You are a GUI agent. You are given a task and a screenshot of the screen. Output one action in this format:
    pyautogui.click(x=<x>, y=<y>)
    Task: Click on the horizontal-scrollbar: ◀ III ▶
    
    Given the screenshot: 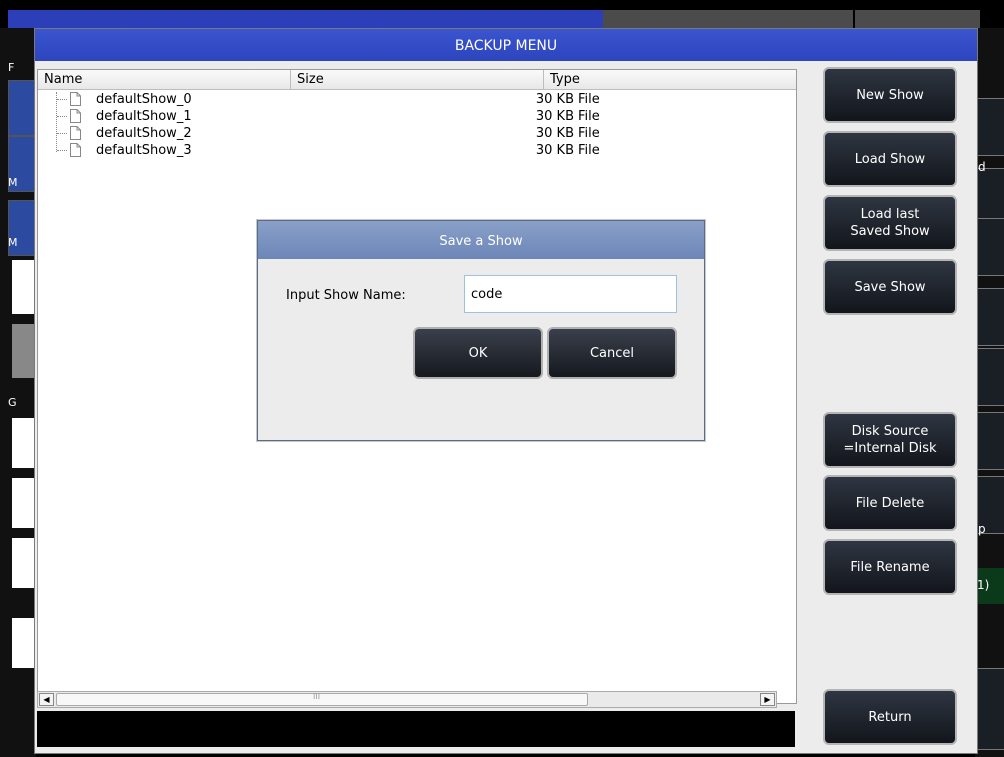 What is the action you would take?
    pyautogui.click(x=407, y=699)
    